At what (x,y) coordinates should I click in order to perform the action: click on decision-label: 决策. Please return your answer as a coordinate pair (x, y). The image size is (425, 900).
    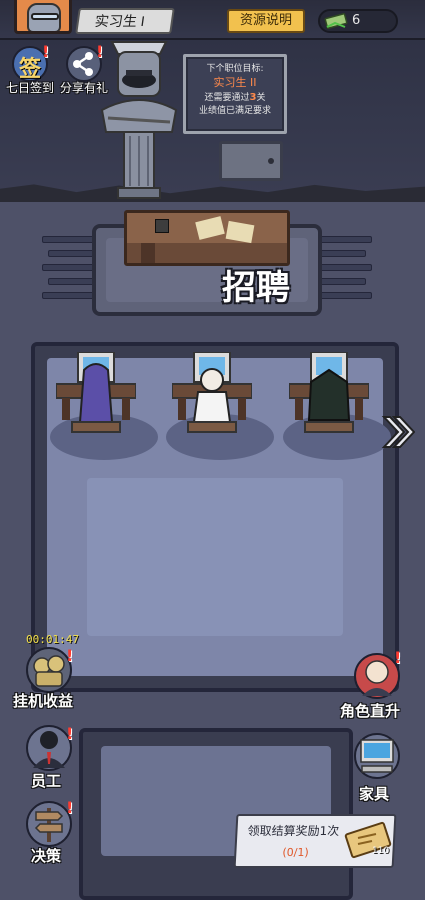
    Looking at the image, I should click on (46, 856).